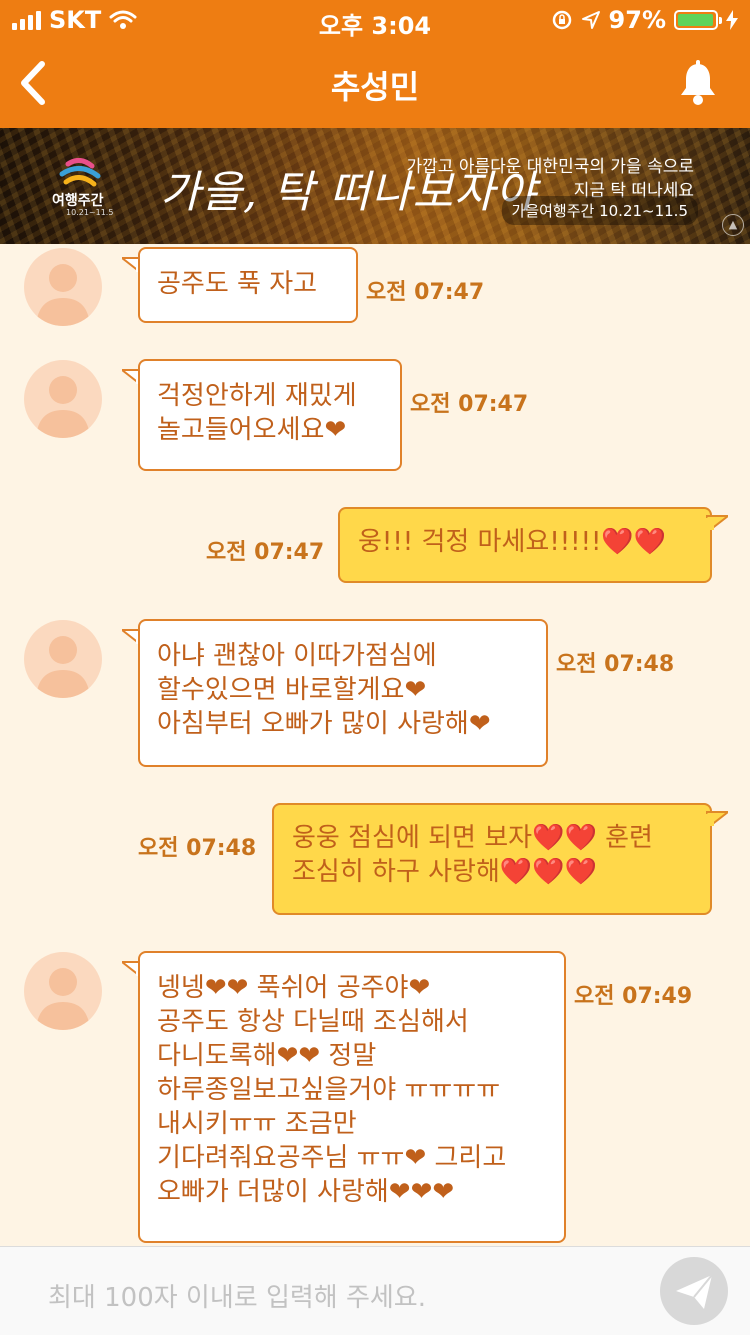 Image resolution: width=750 pixels, height=1335 pixels. I want to click on top-bar: SKT 오후 3:04 97% 추성민, so click(375, 64).